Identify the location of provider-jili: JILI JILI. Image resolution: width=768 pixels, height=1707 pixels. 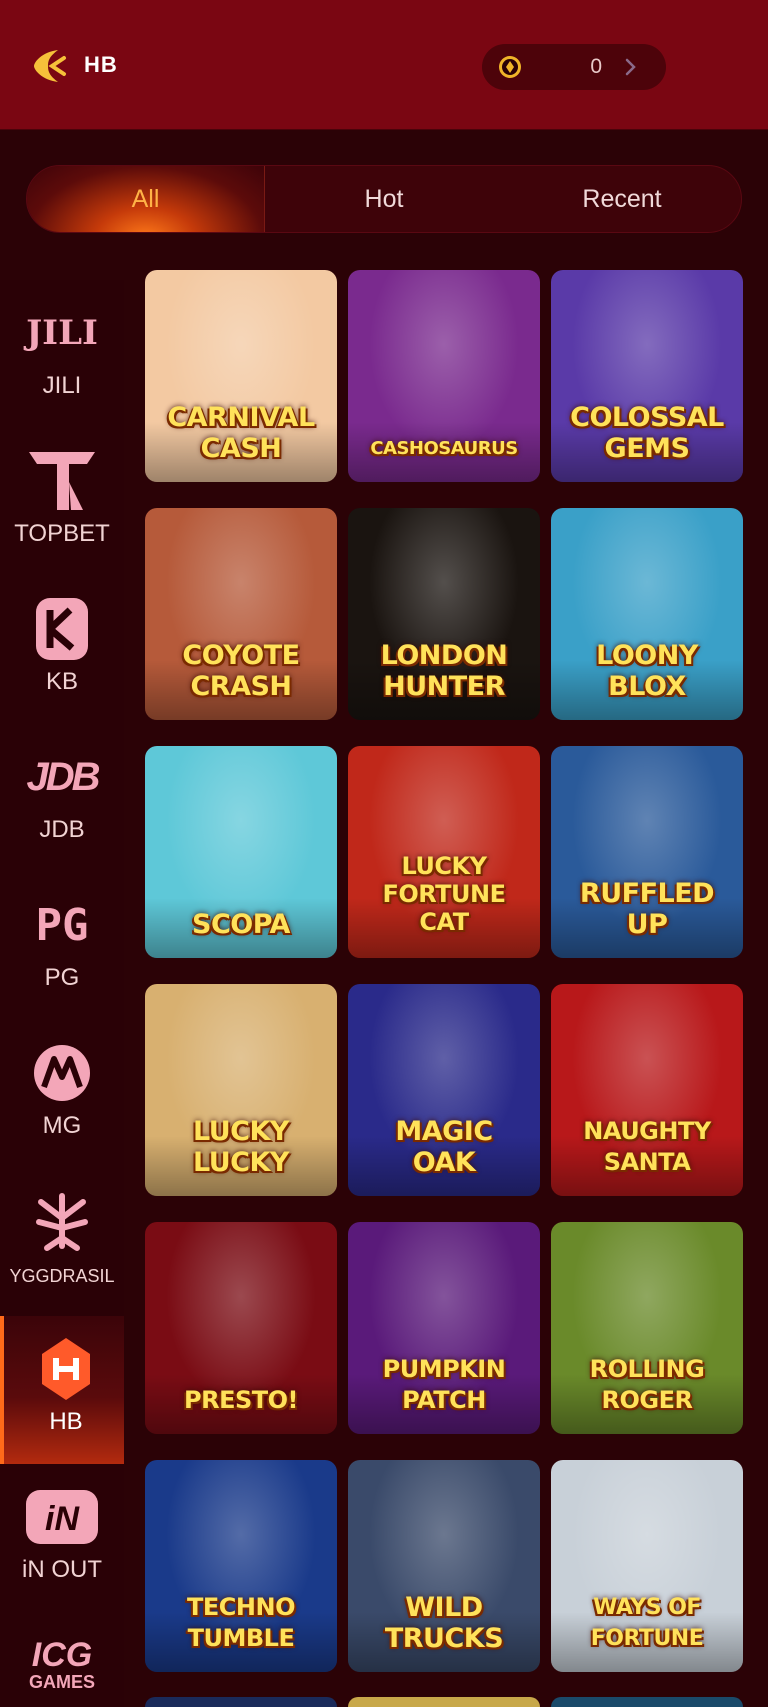
(62, 354).